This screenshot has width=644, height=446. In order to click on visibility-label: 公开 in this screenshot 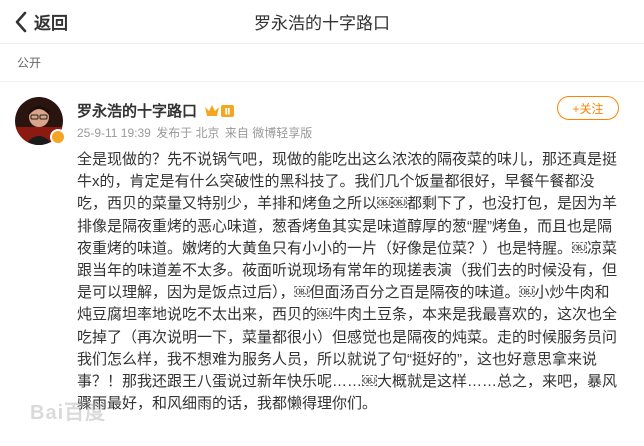, I will do `click(322, 63)`.